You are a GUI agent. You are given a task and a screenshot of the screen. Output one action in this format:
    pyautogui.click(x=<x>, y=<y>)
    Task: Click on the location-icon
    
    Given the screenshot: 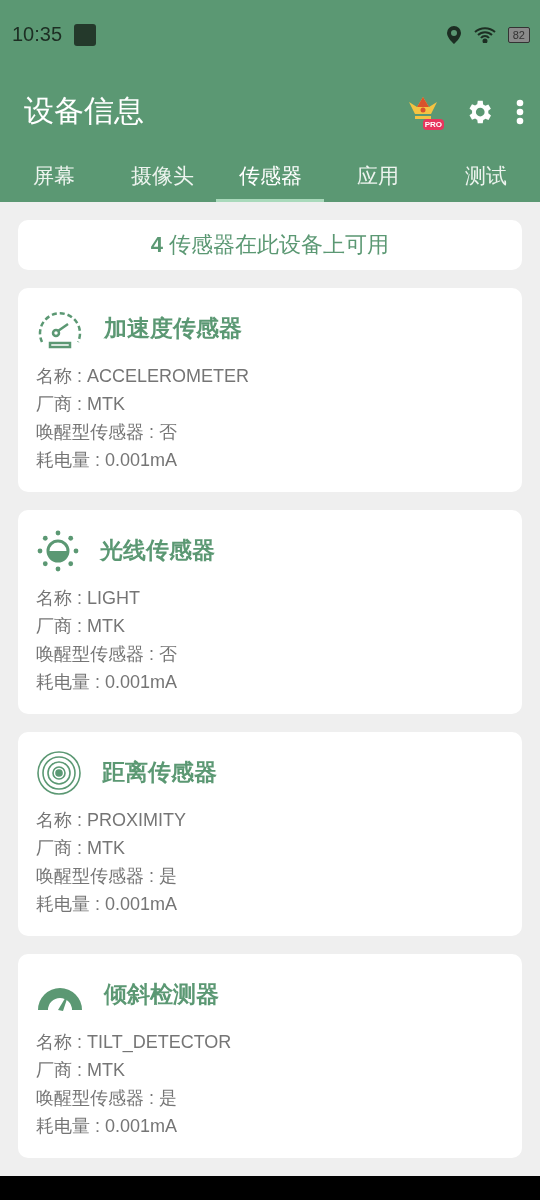 What is the action you would take?
    pyautogui.click(x=453, y=34)
    